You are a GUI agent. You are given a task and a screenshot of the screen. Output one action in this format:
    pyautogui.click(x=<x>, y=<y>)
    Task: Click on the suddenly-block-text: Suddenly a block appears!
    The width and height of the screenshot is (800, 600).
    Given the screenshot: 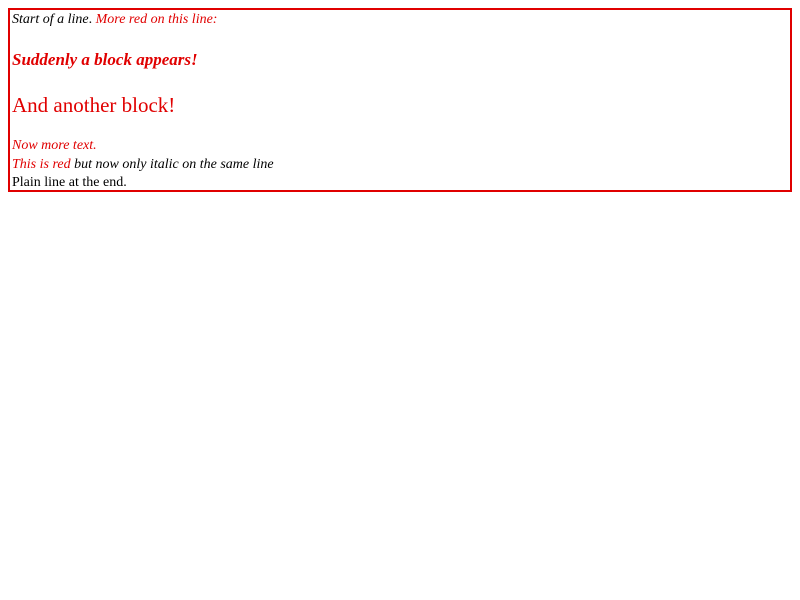 What is the action you would take?
    pyautogui.click(x=105, y=59)
    